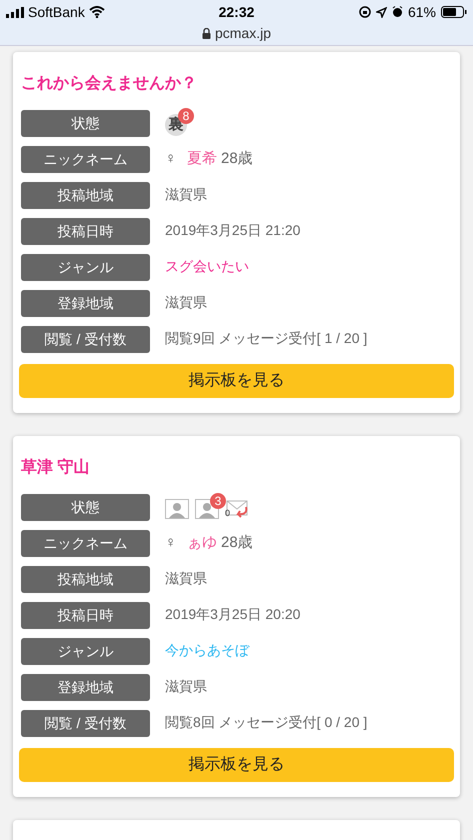 The width and height of the screenshot is (473, 840). What do you see at coordinates (266, 338) in the screenshot?
I see `field-value: 閲覧9回 メッセージ受付[ 1 / 20 ]` at bounding box center [266, 338].